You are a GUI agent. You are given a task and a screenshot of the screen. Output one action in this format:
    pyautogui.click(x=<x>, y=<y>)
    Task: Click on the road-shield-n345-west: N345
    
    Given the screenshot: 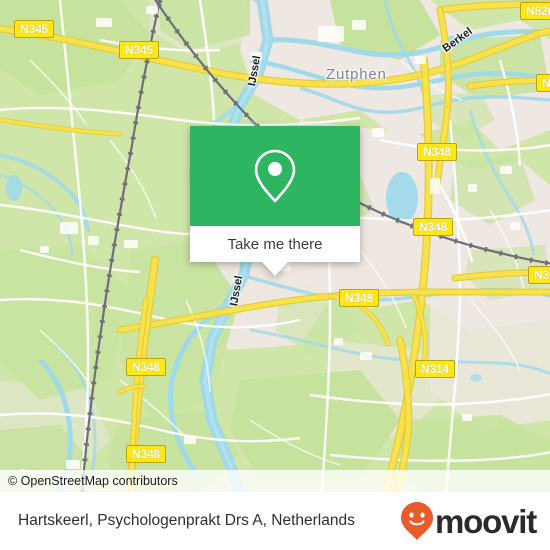 What is the action you would take?
    pyautogui.click(x=34, y=29)
    